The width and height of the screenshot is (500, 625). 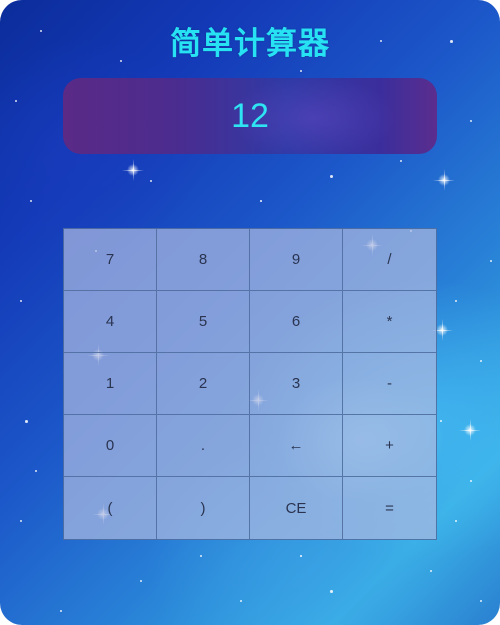 I want to click on key-1: 1, so click(x=110, y=384).